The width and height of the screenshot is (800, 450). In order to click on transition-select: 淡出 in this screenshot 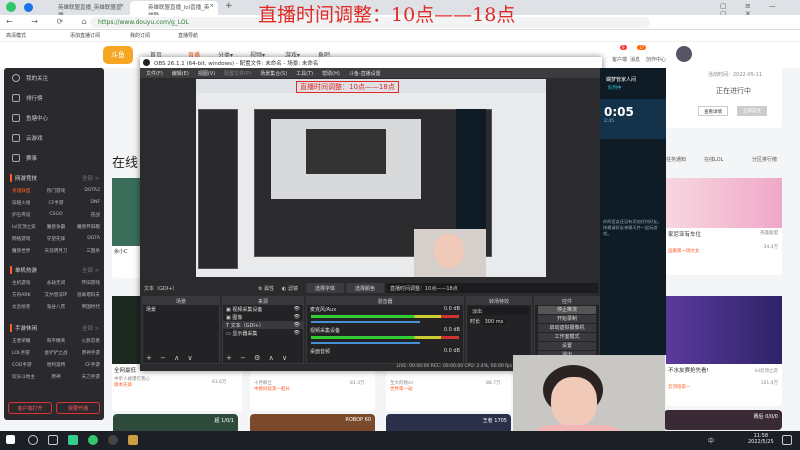, I will do `click(499, 311)`.